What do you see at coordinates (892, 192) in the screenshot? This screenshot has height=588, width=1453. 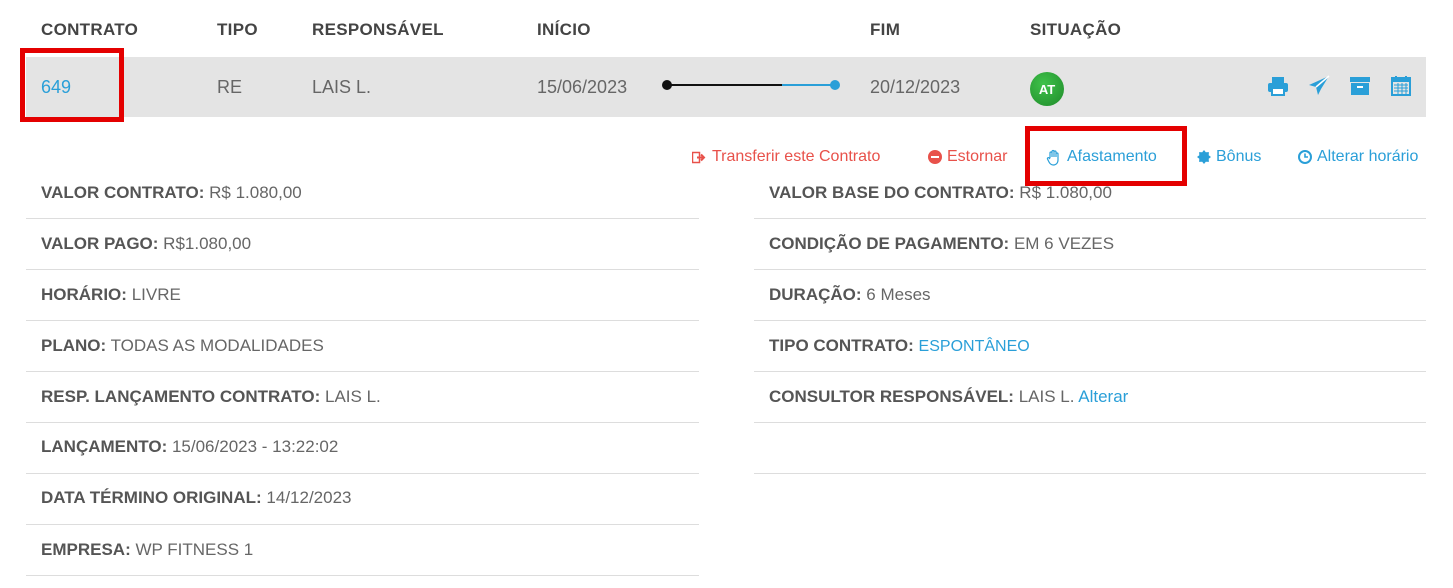 I see `detail-label: VALOR BASE DO CONTRATO:` at bounding box center [892, 192].